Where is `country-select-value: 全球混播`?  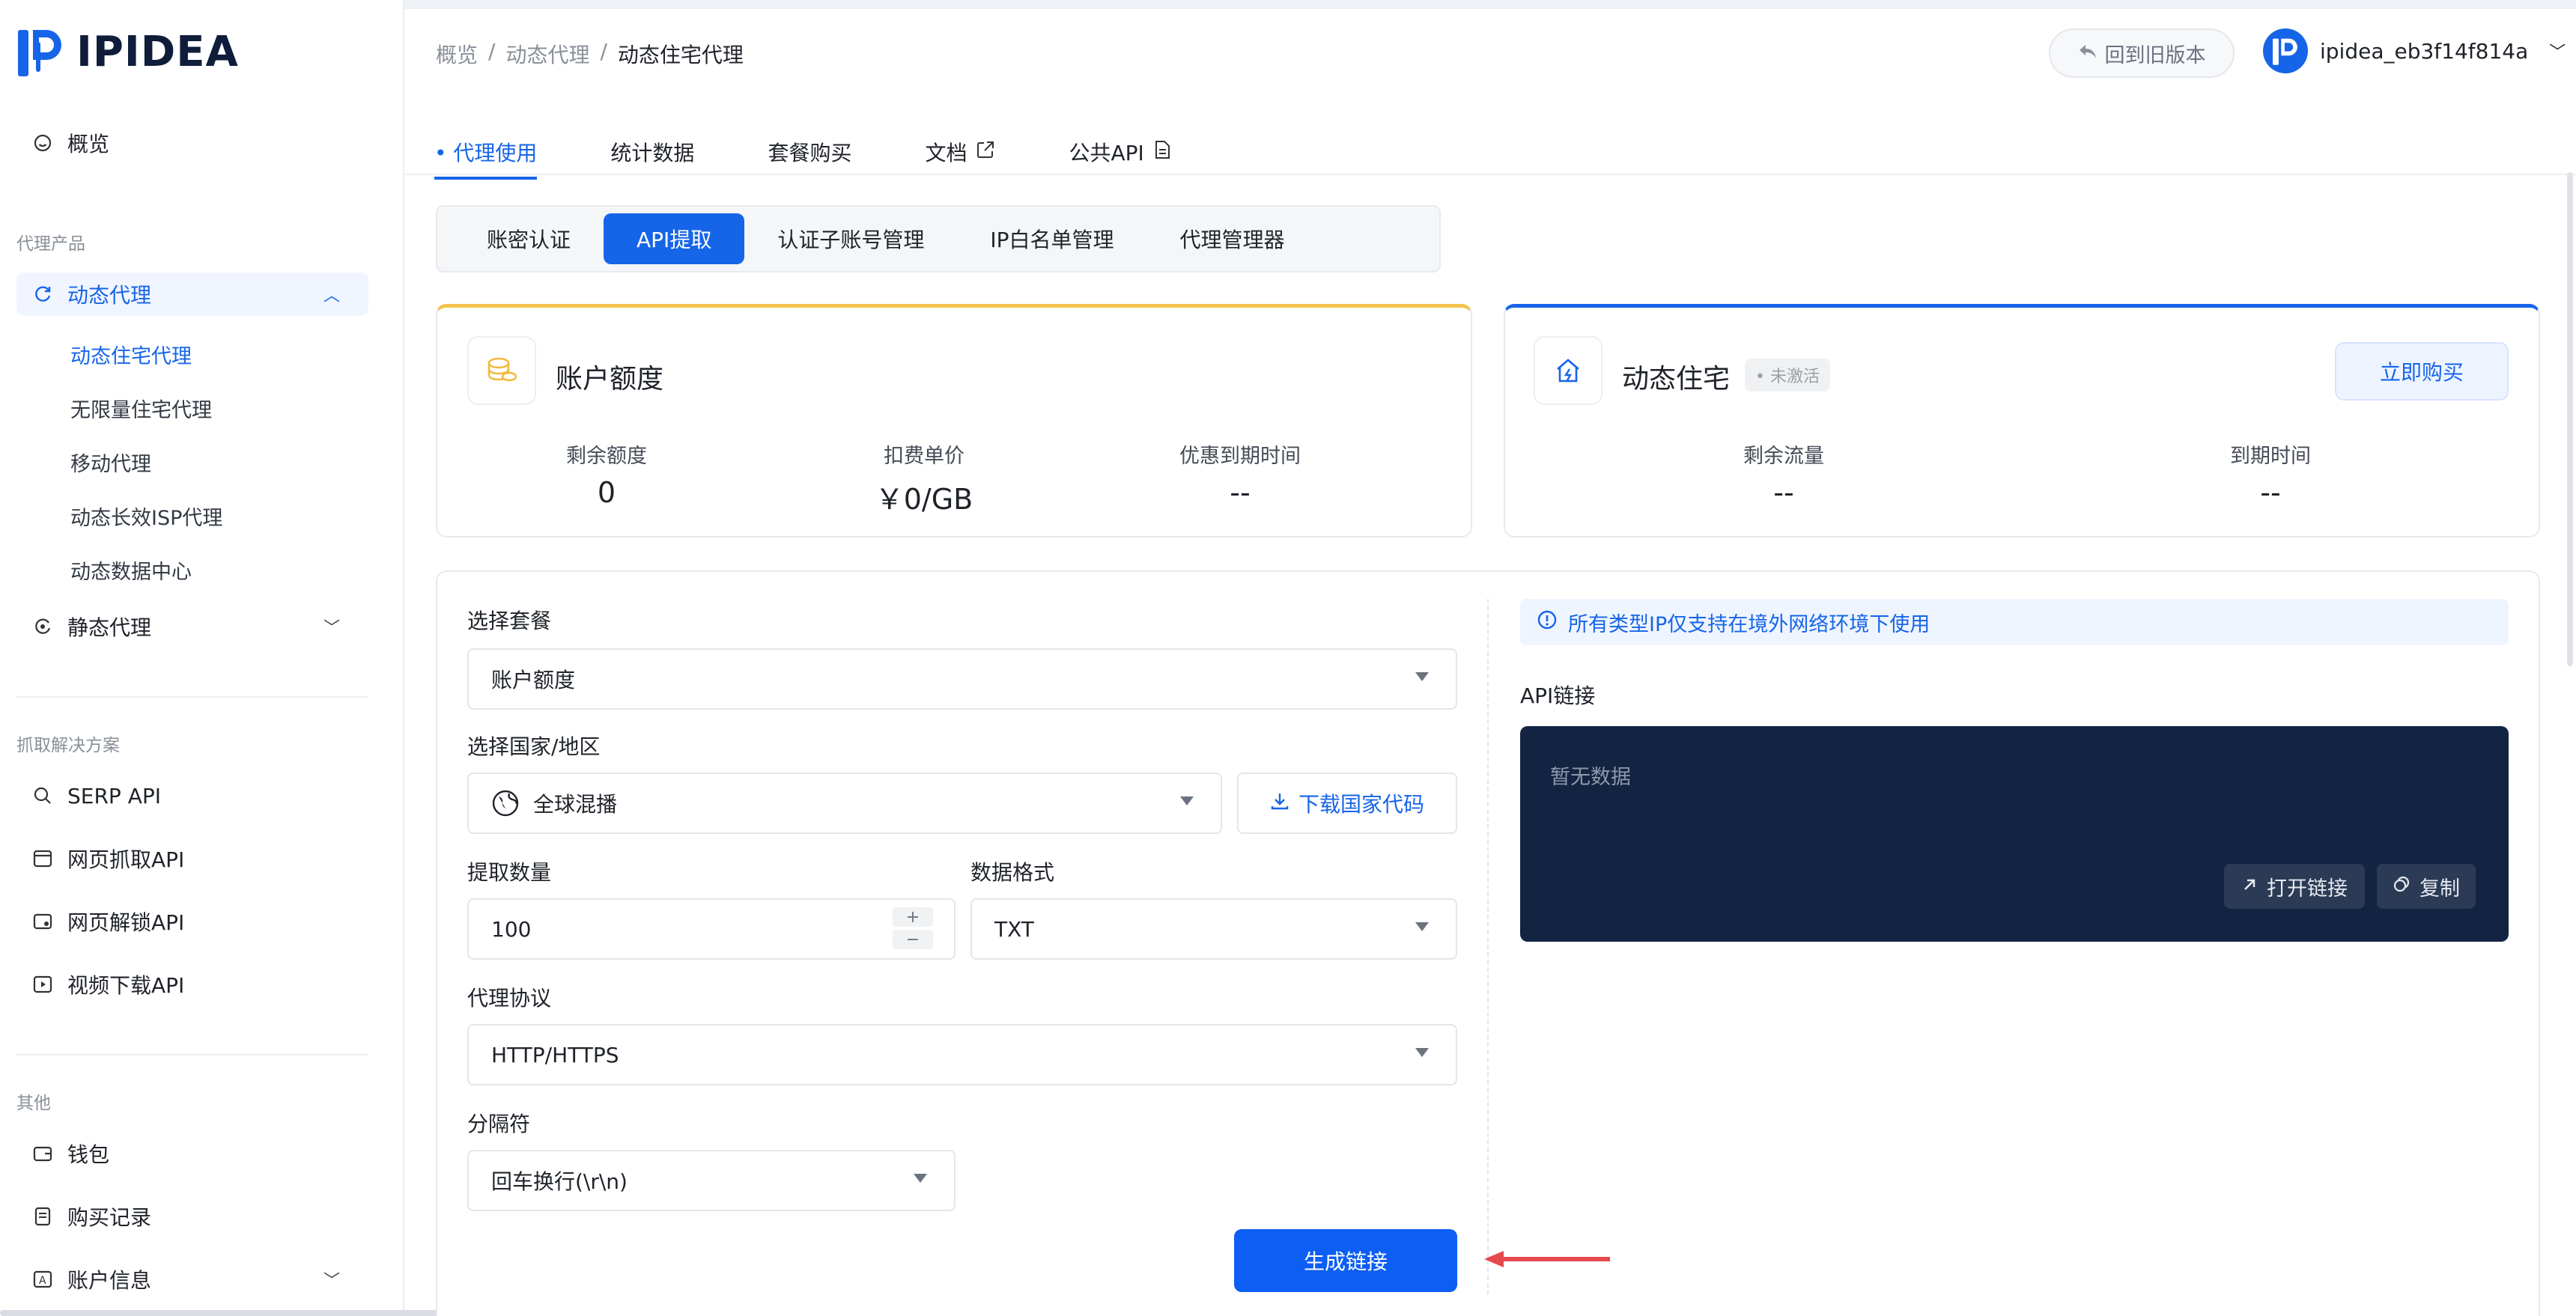 country-select-value: 全球混播 is located at coordinates (575, 804).